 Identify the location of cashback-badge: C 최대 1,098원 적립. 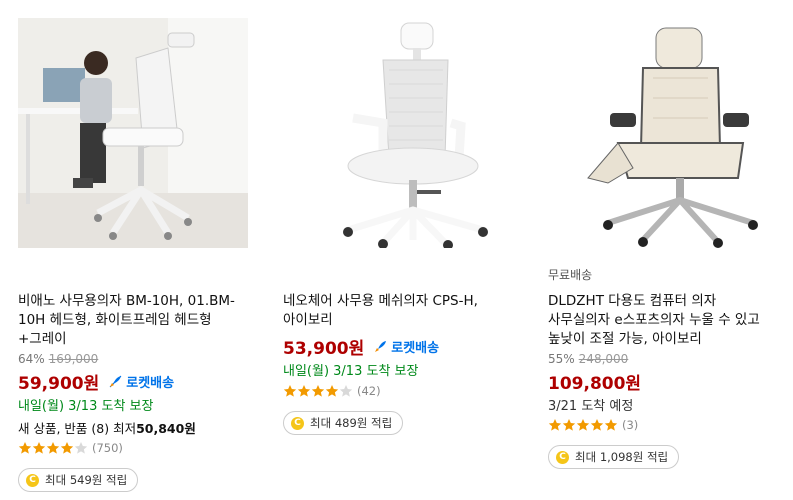
(614, 457).